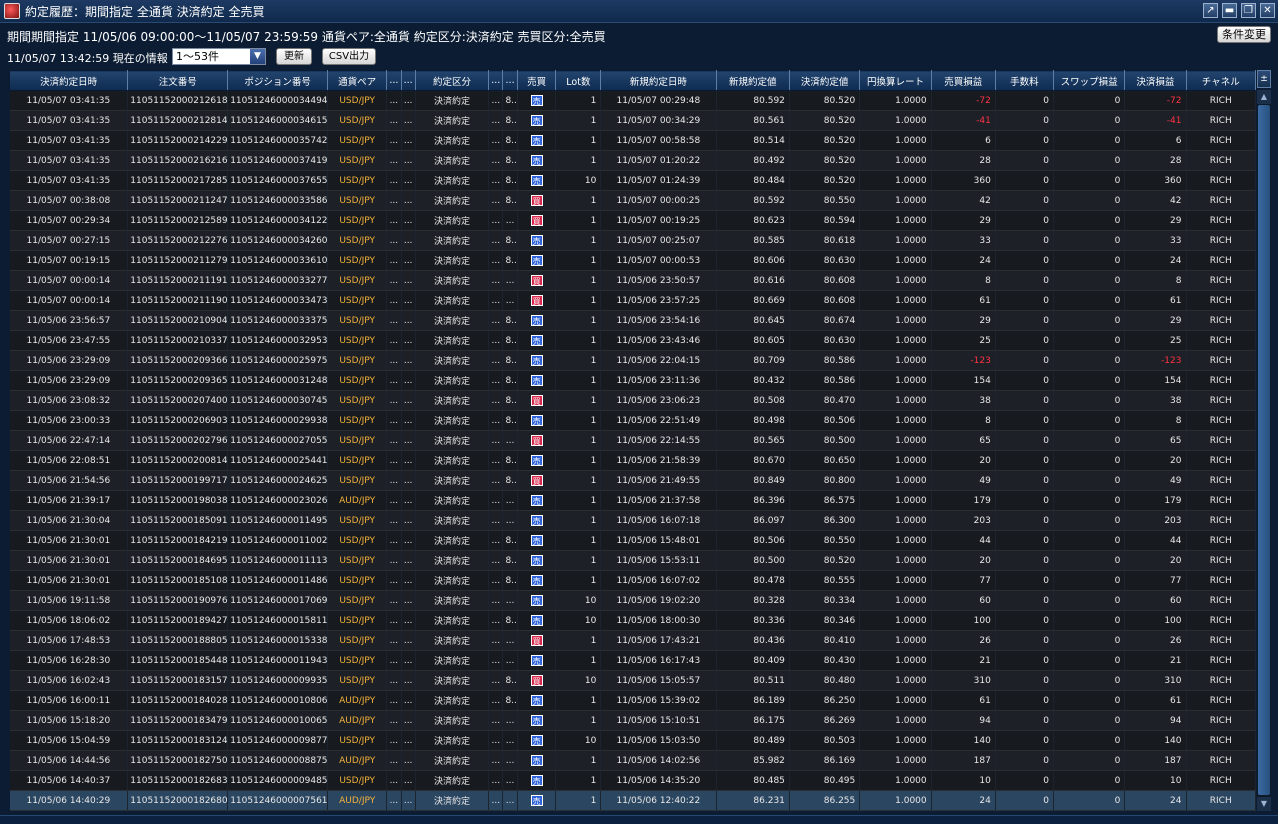 This screenshot has width=1278, height=824. What do you see at coordinates (278, 80) in the screenshot?
I see `column-header: ポジション番号` at bounding box center [278, 80].